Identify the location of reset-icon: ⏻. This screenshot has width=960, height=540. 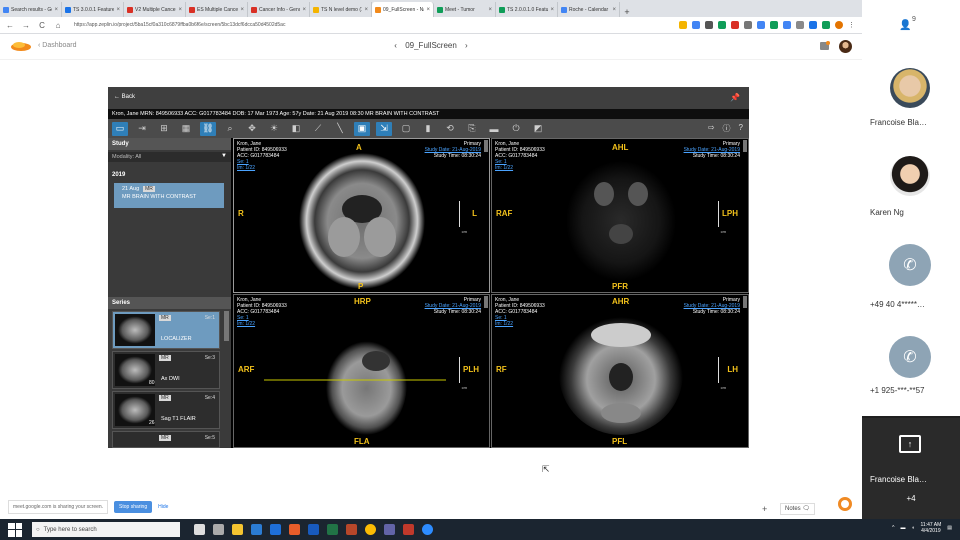
(516, 129).